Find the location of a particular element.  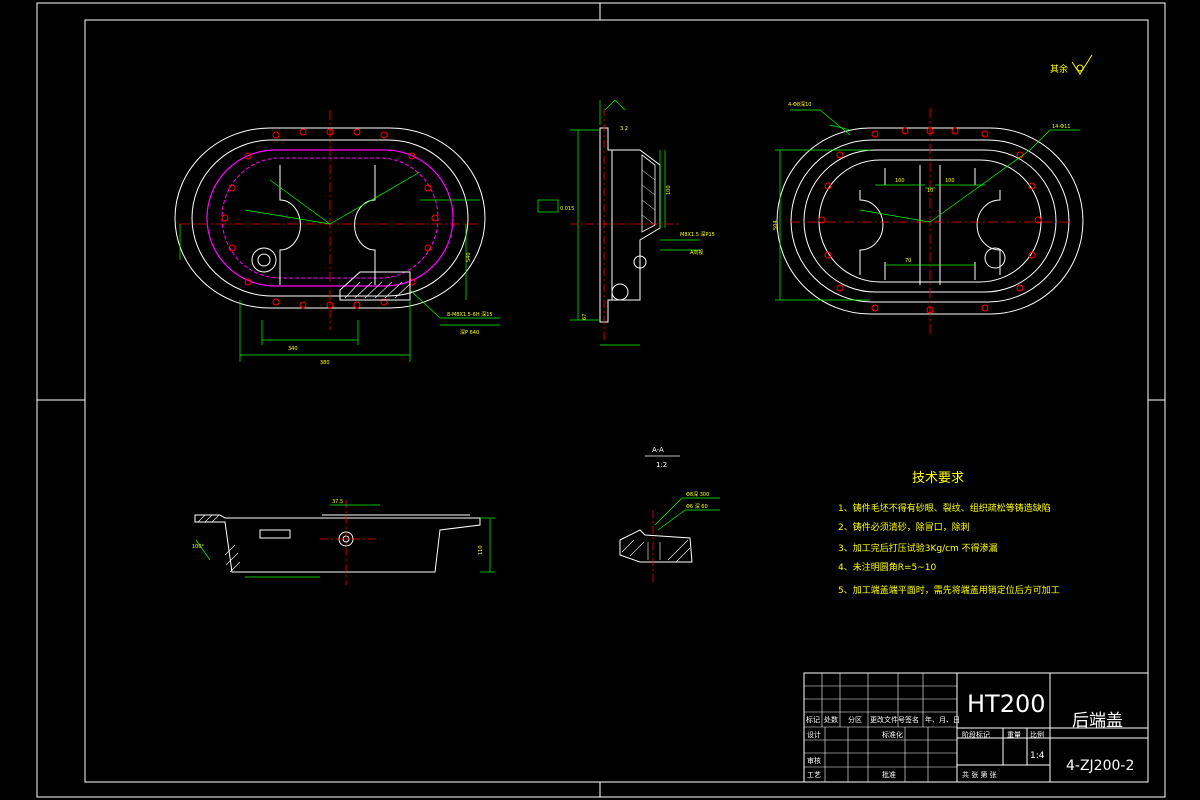

roughness-note-label: 其余 is located at coordinates (1059, 69).